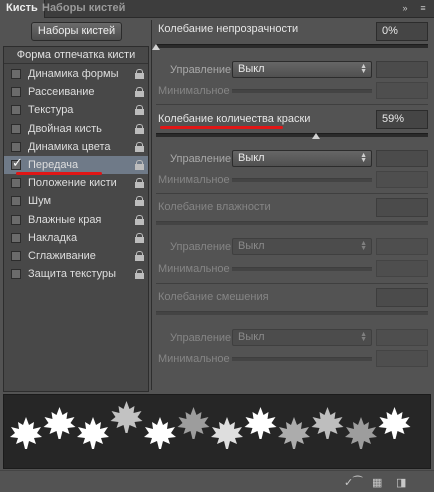 The width and height of the screenshot is (434, 492). I want to click on brush-presets-button: Наборы кистей, so click(76, 31).